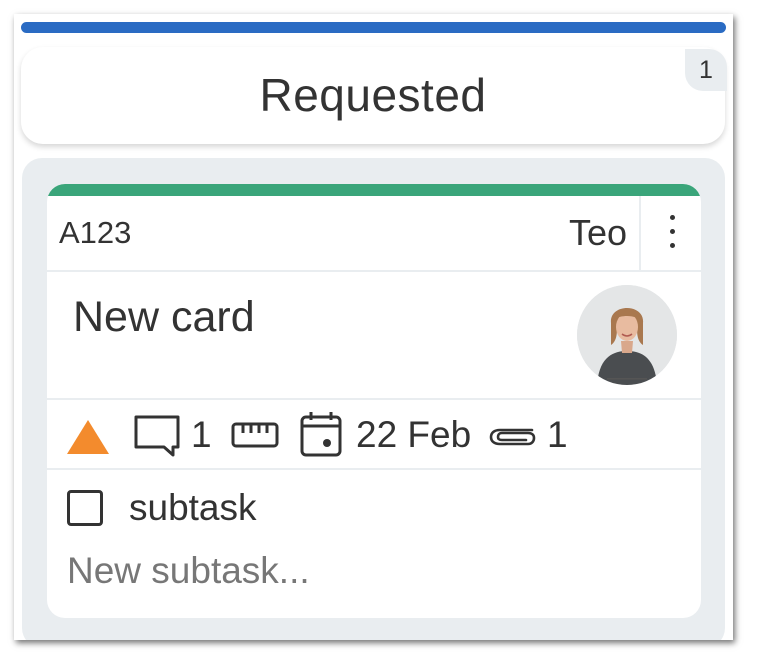 This screenshot has width=761, height=667. I want to click on user-photo-icon, so click(627, 335).